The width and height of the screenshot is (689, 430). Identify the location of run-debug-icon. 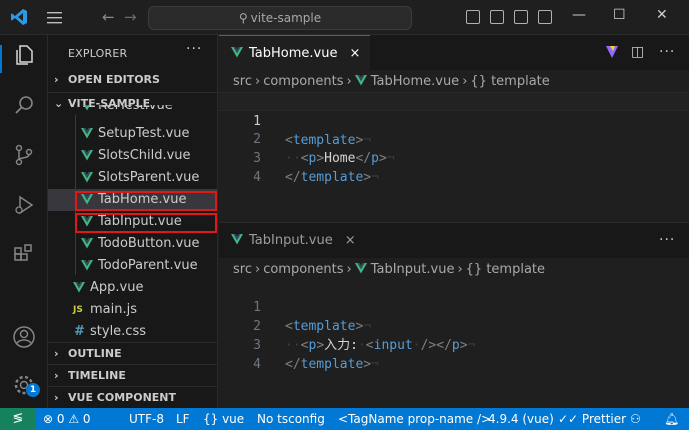
(24, 205).